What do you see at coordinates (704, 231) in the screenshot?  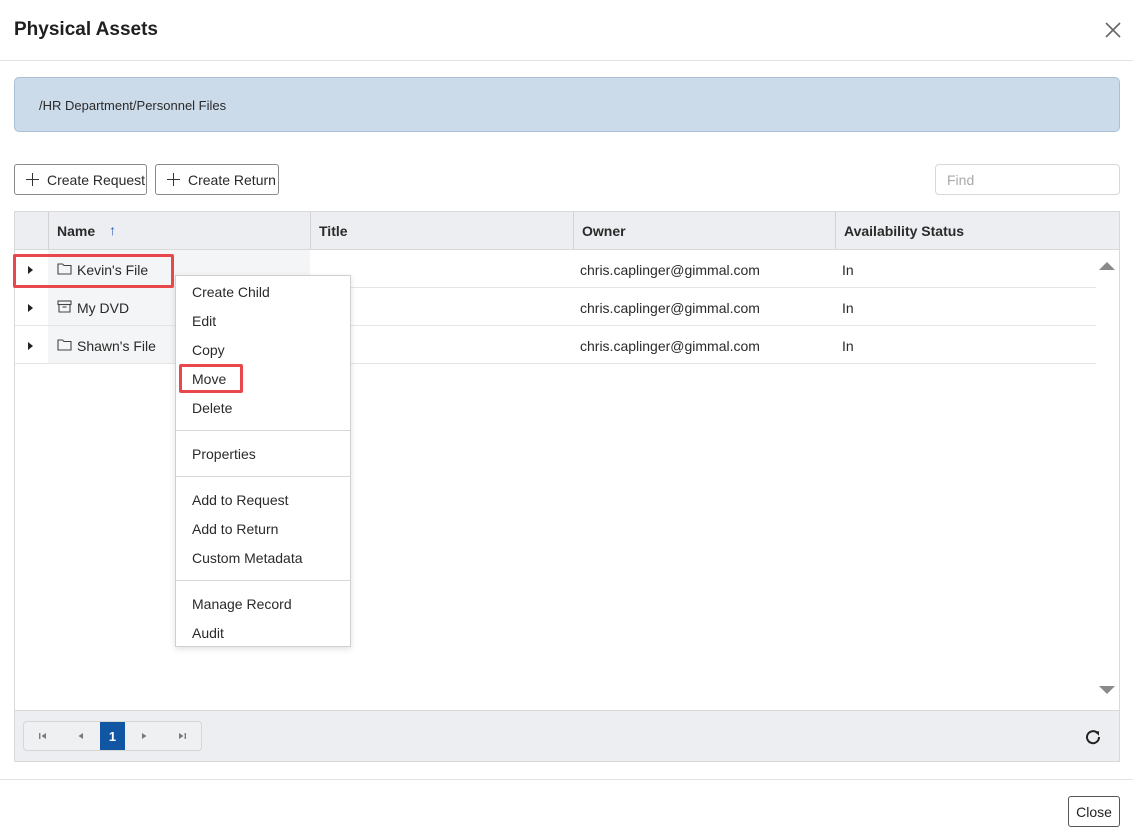 I see `column-header-owner: Owner` at bounding box center [704, 231].